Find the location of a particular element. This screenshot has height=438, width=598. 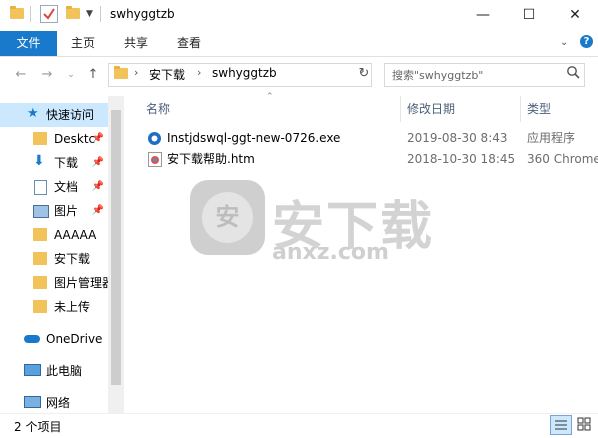

sidebar-item-not-uploaded: 未上传 is located at coordinates (54, 307).